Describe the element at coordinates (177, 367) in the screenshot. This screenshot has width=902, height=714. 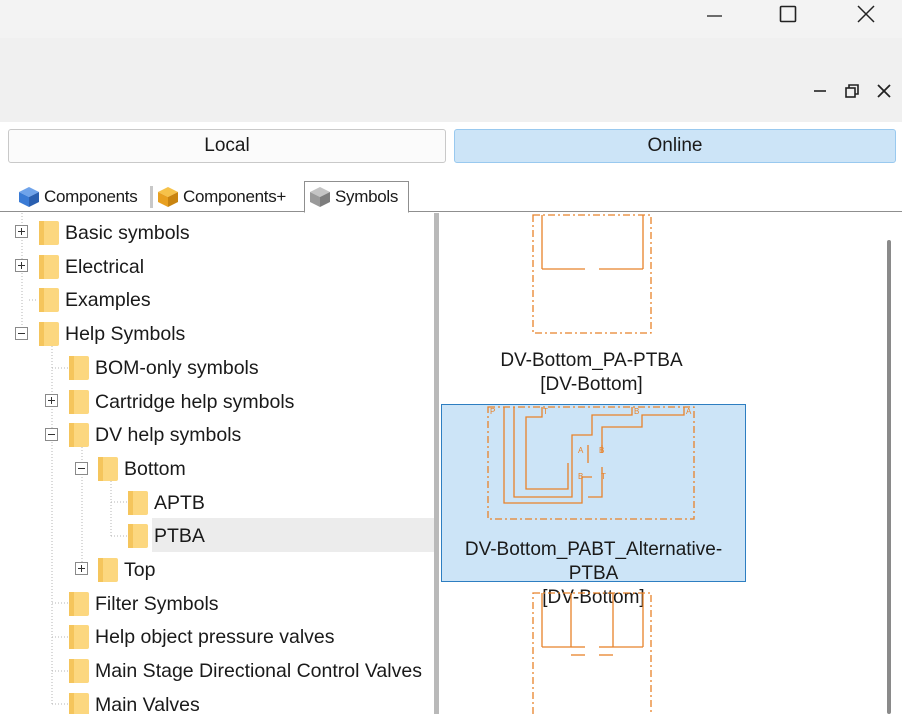
I see `tree-item-label: BOM-only symbols` at that location.